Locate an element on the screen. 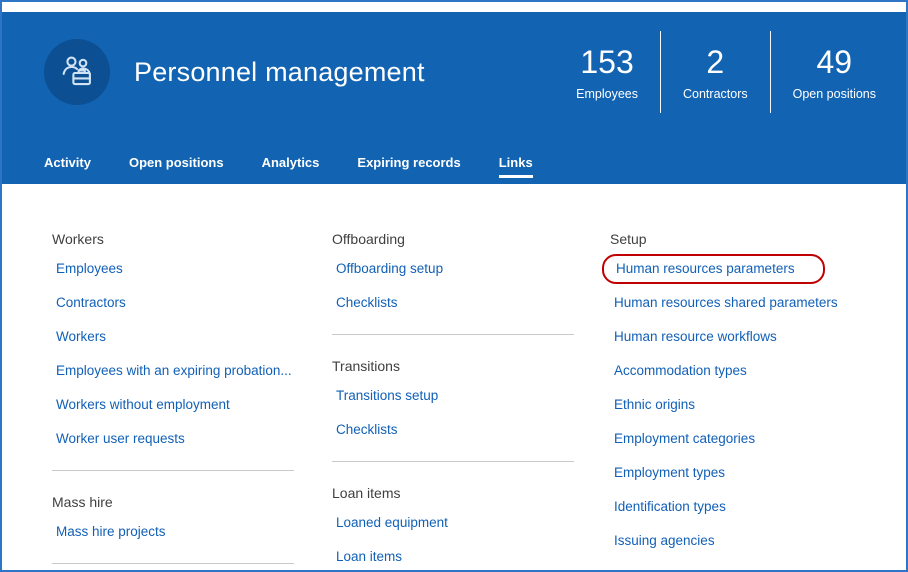  link-label: Contractors is located at coordinates (91, 302).